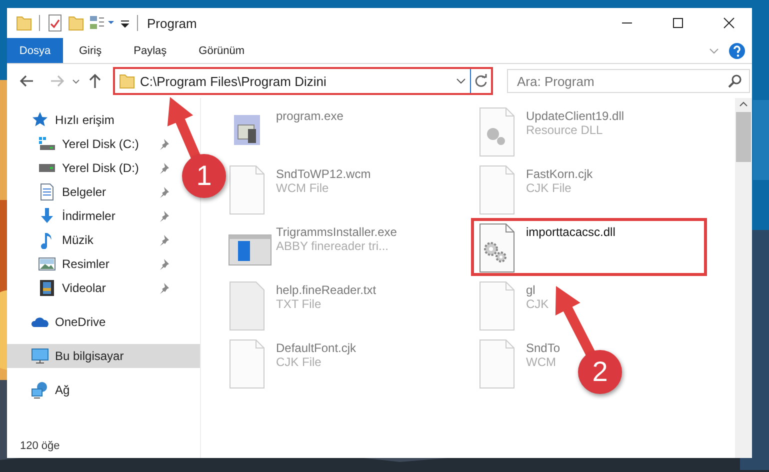 This screenshot has height=472, width=769. Describe the element at coordinates (172, 23) in the screenshot. I see `window-title: Program` at that location.